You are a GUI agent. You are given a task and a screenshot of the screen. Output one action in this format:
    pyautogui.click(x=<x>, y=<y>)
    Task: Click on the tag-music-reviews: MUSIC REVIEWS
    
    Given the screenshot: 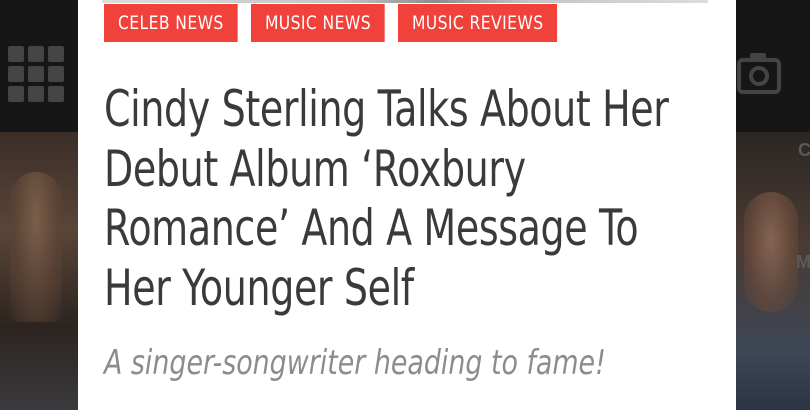 What is the action you would take?
    pyautogui.click(x=478, y=23)
    